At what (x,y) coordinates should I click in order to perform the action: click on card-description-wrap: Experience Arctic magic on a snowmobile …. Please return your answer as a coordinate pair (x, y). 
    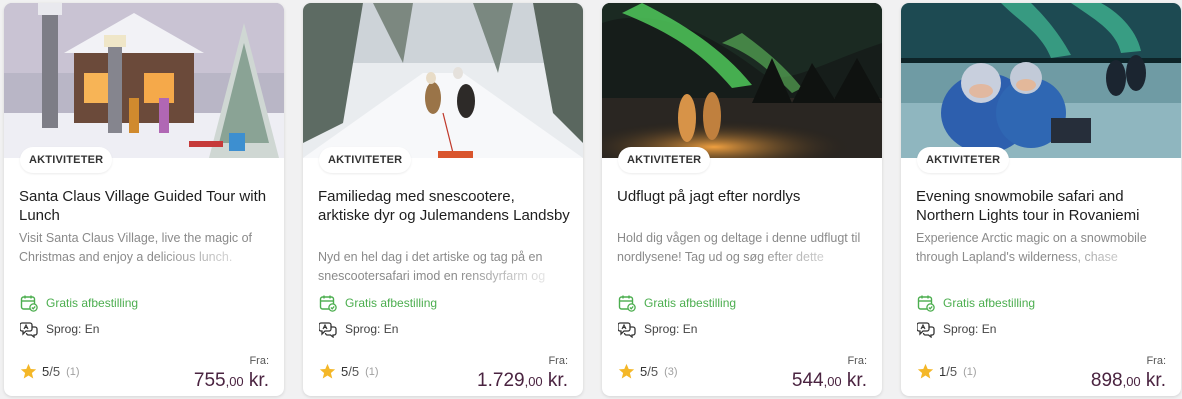
    Looking at the image, I should click on (1042, 248).